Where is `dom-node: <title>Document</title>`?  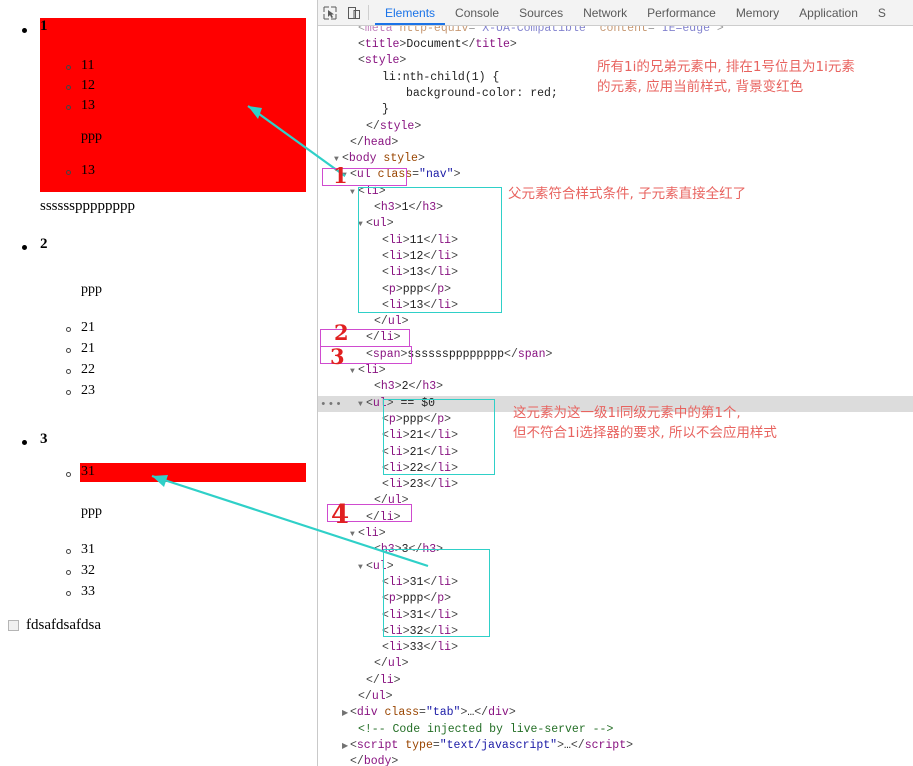
dom-node: <title>Document</title> is located at coordinates (615, 45).